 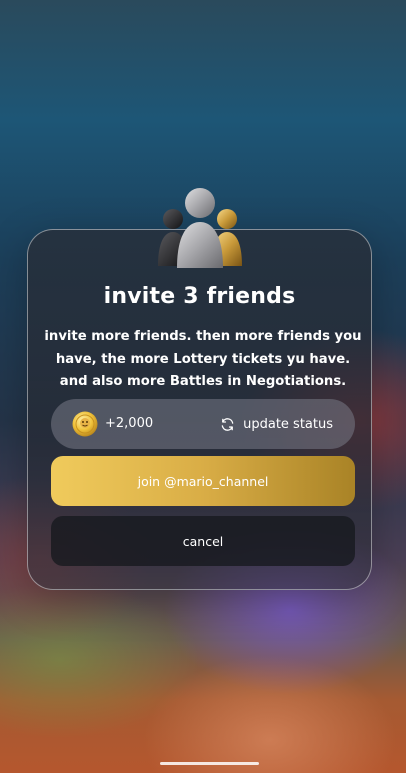 I want to click on dialog-title: invite 3 friends, so click(x=199, y=296).